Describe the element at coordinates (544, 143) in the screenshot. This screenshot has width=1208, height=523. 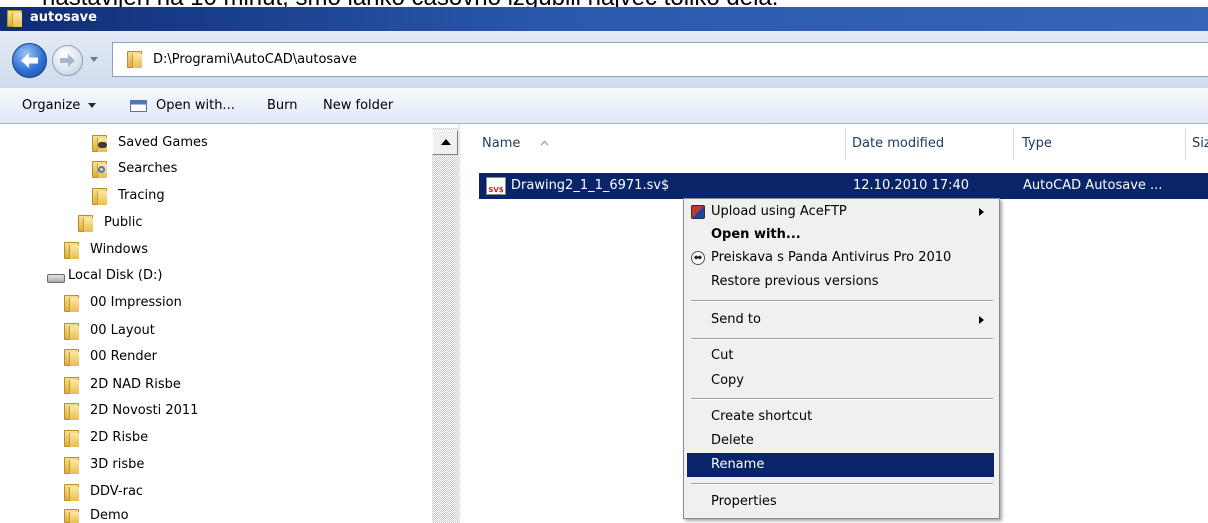
I see `sort-ascending-icon` at that location.